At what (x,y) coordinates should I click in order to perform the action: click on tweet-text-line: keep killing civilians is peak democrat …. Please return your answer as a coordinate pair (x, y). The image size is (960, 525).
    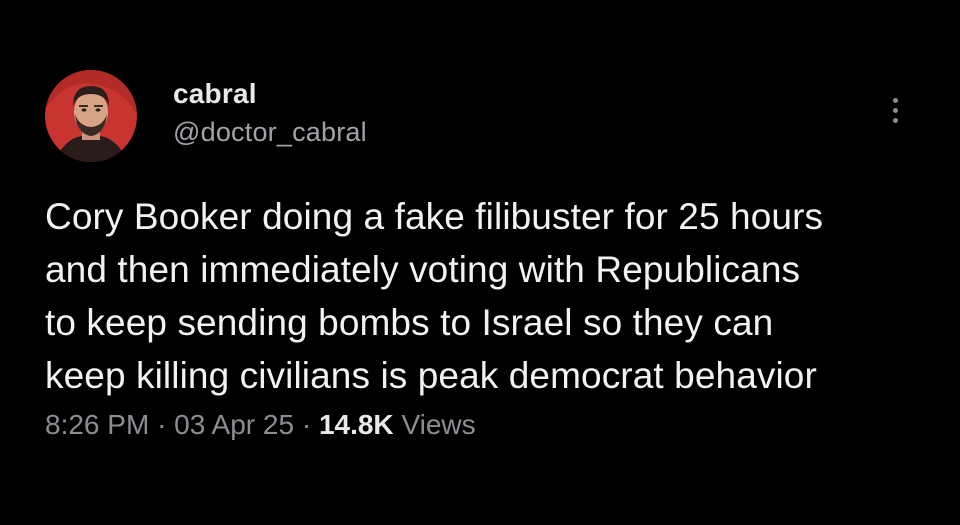
    Looking at the image, I should click on (431, 375).